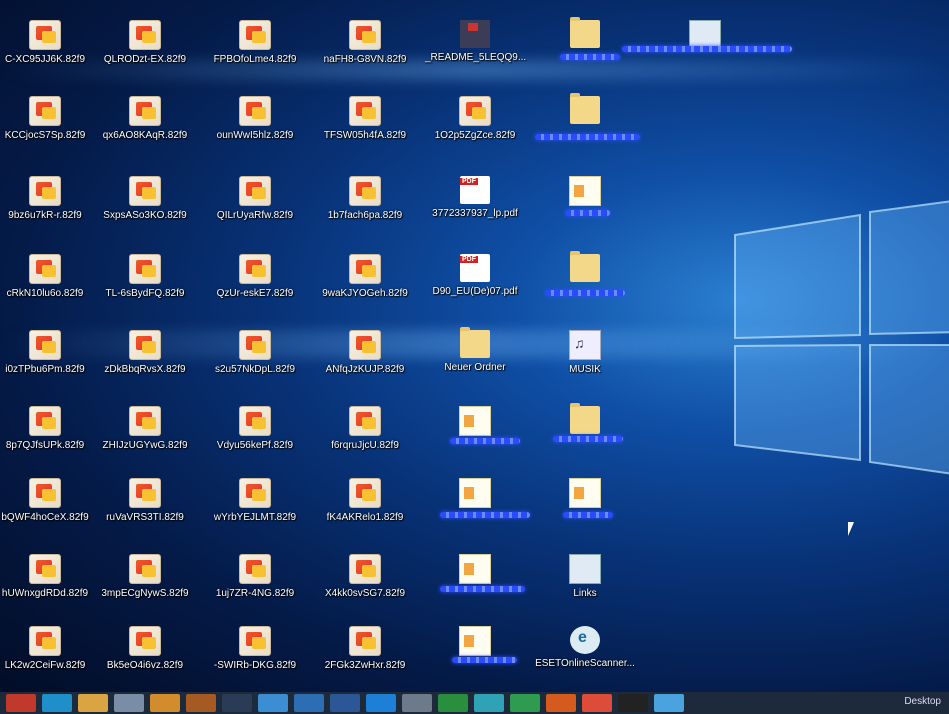 The image size is (949, 714). Describe the element at coordinates (489, 703) in the screenshot. I see `security-icon` at that location.